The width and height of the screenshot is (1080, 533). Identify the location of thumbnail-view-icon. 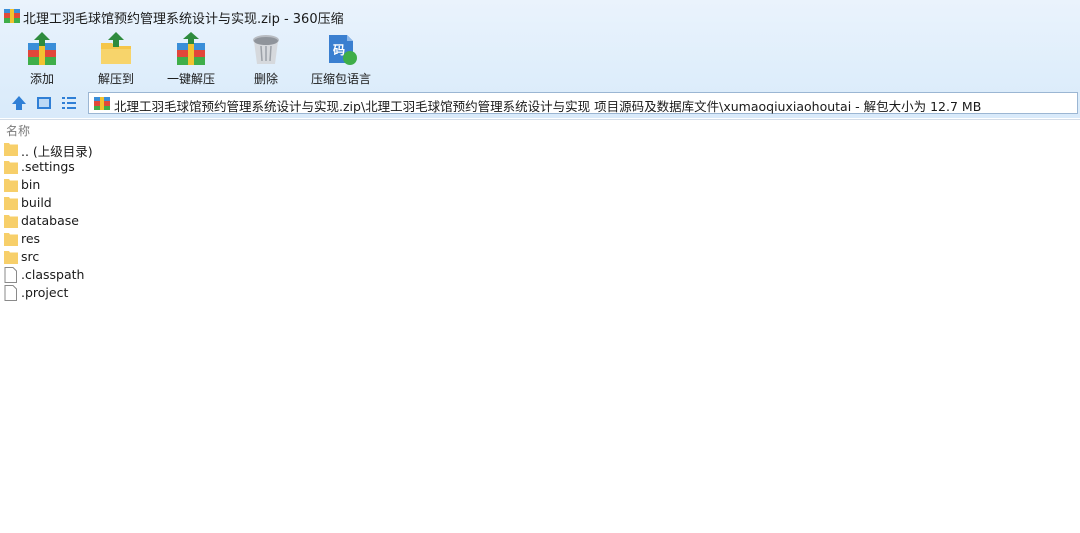
(44, 103).